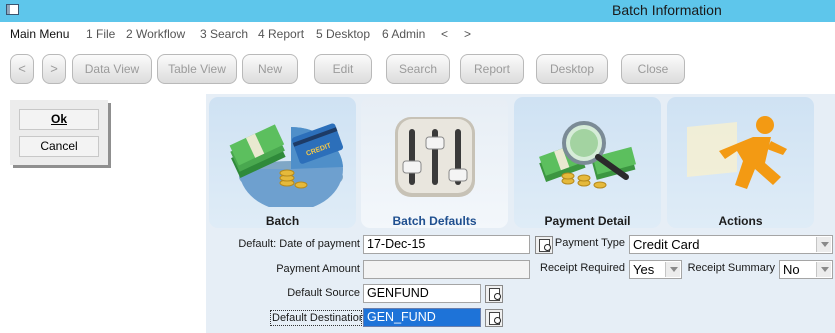  I want to click on menu-workflow: 2 Workflow, so click(155, 34).